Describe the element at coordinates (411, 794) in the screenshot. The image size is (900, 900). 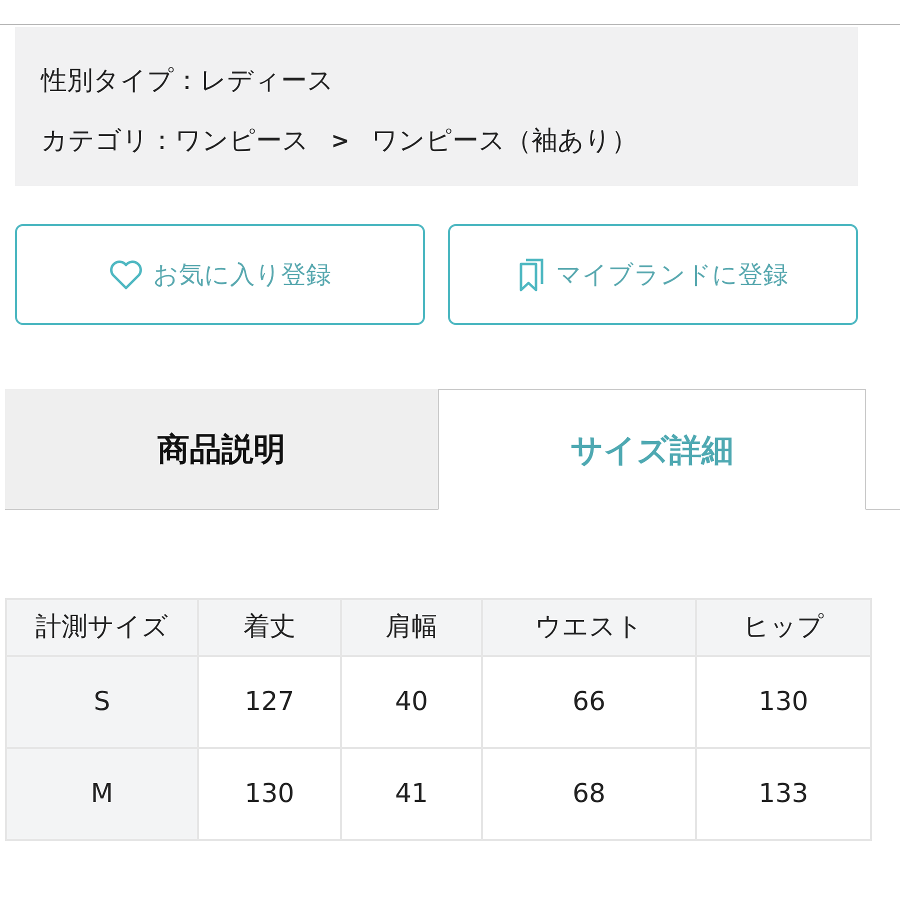
I see `table-cell: 41` at that location.